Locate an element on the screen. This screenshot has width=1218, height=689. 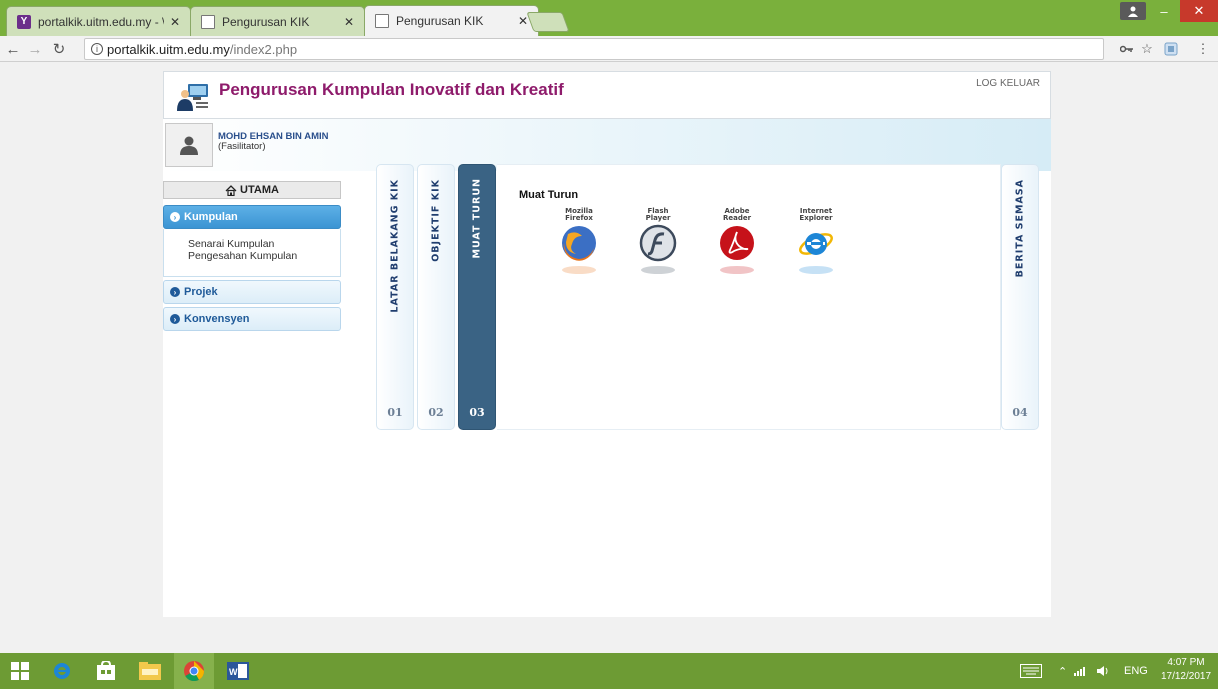
adobe-reader-icon is located at coordinates (737, 243).